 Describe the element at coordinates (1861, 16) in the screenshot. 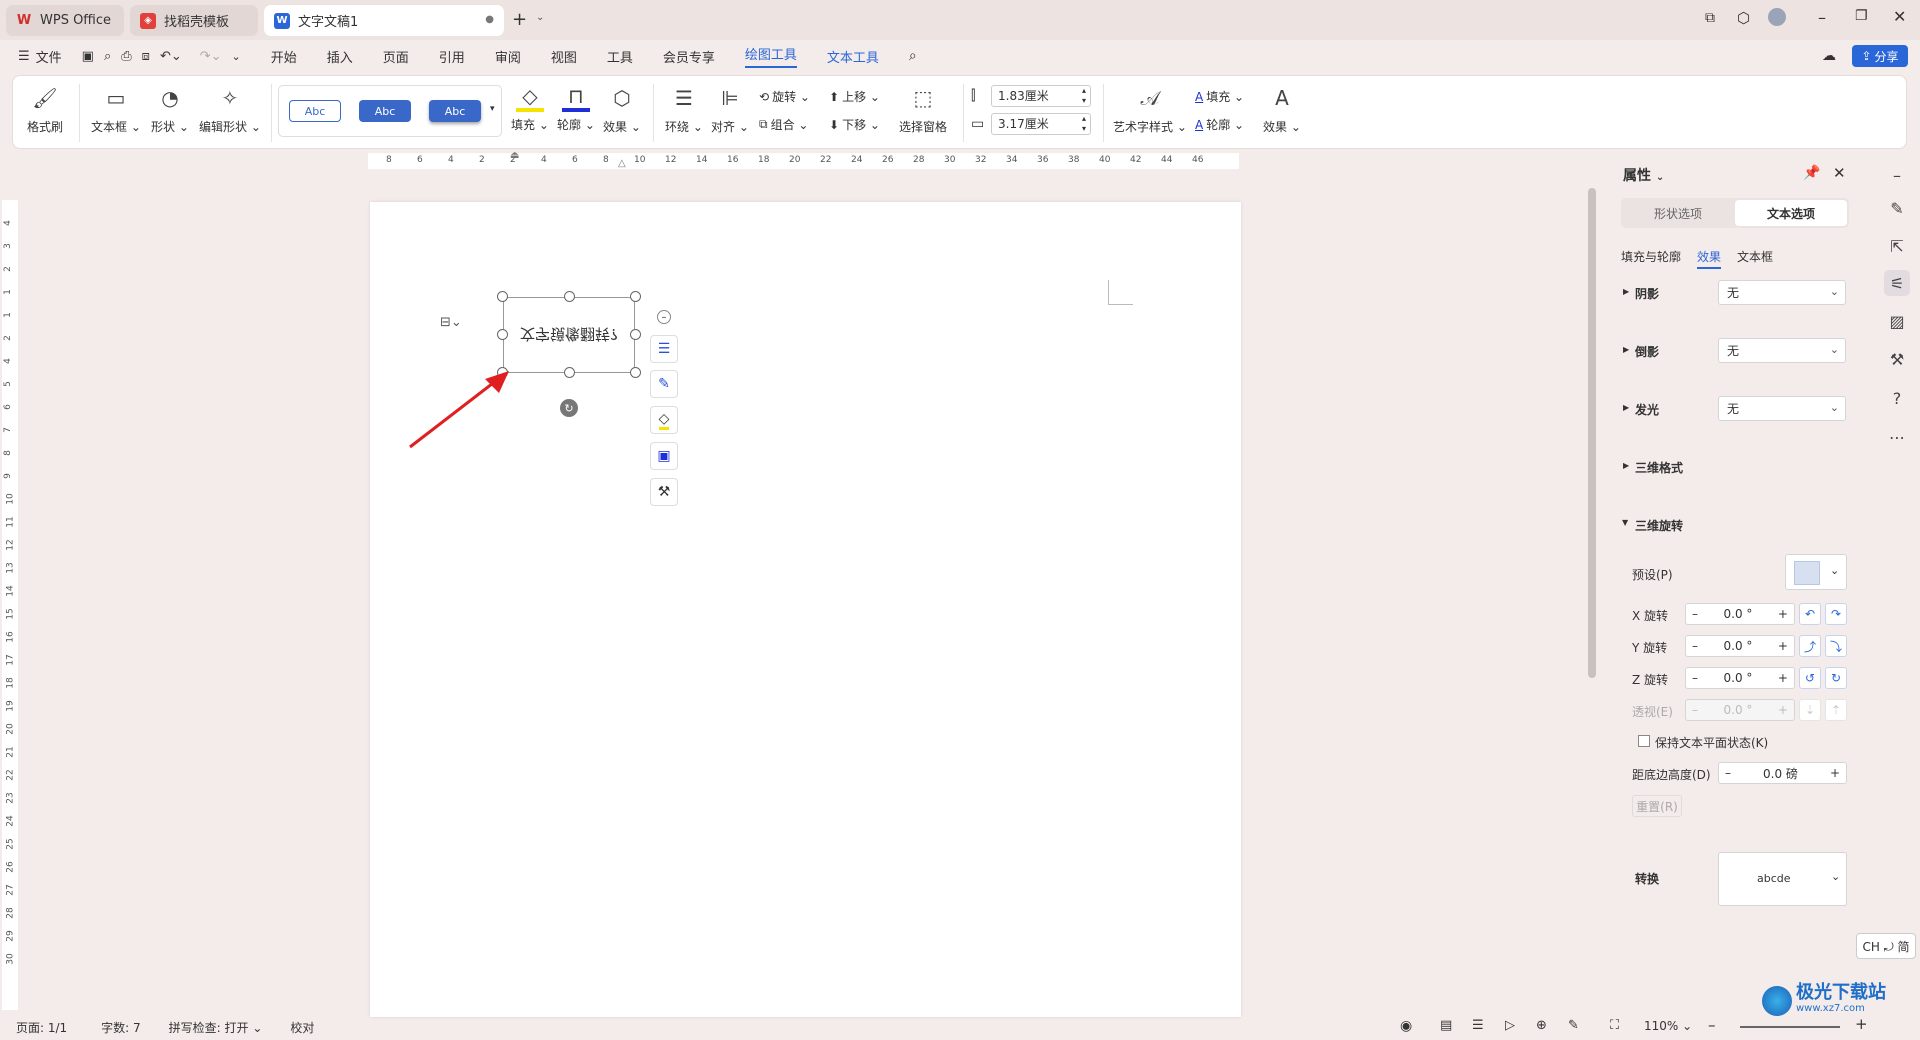

I see `restore-icon: ❐` at that location.